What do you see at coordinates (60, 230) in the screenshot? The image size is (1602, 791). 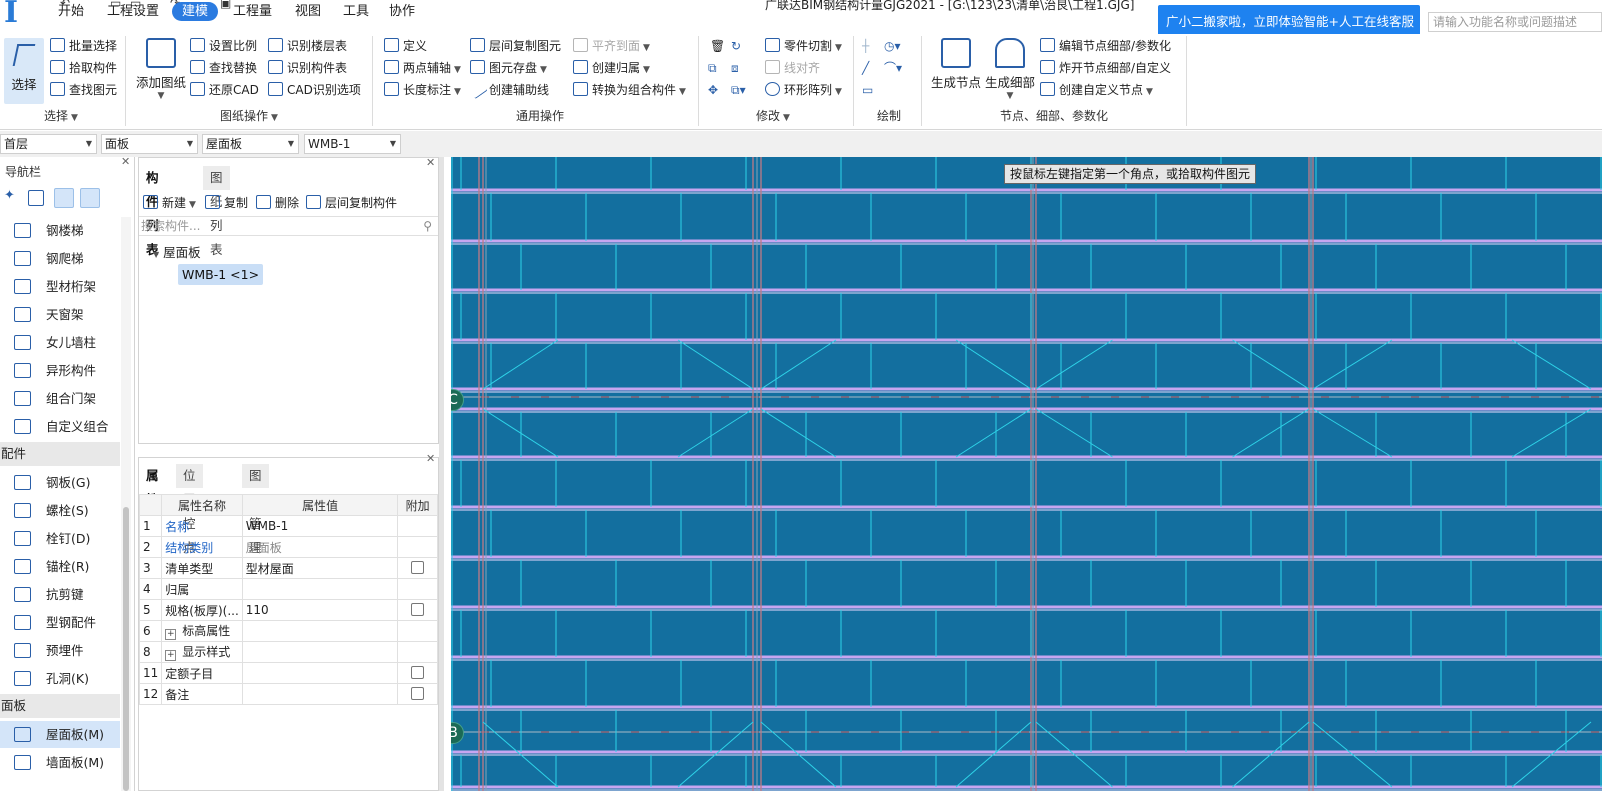 I see `nav-item: 钢楼梯` at bounding box center [60, 230].